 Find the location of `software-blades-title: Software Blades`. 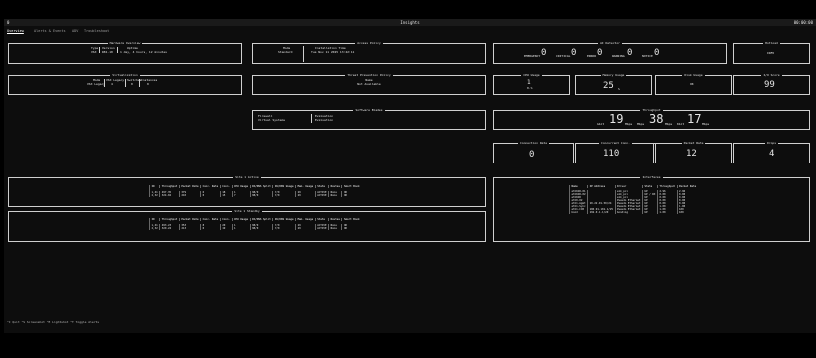

software-blades-title: Software Blades is located at coordinates (369, 110).